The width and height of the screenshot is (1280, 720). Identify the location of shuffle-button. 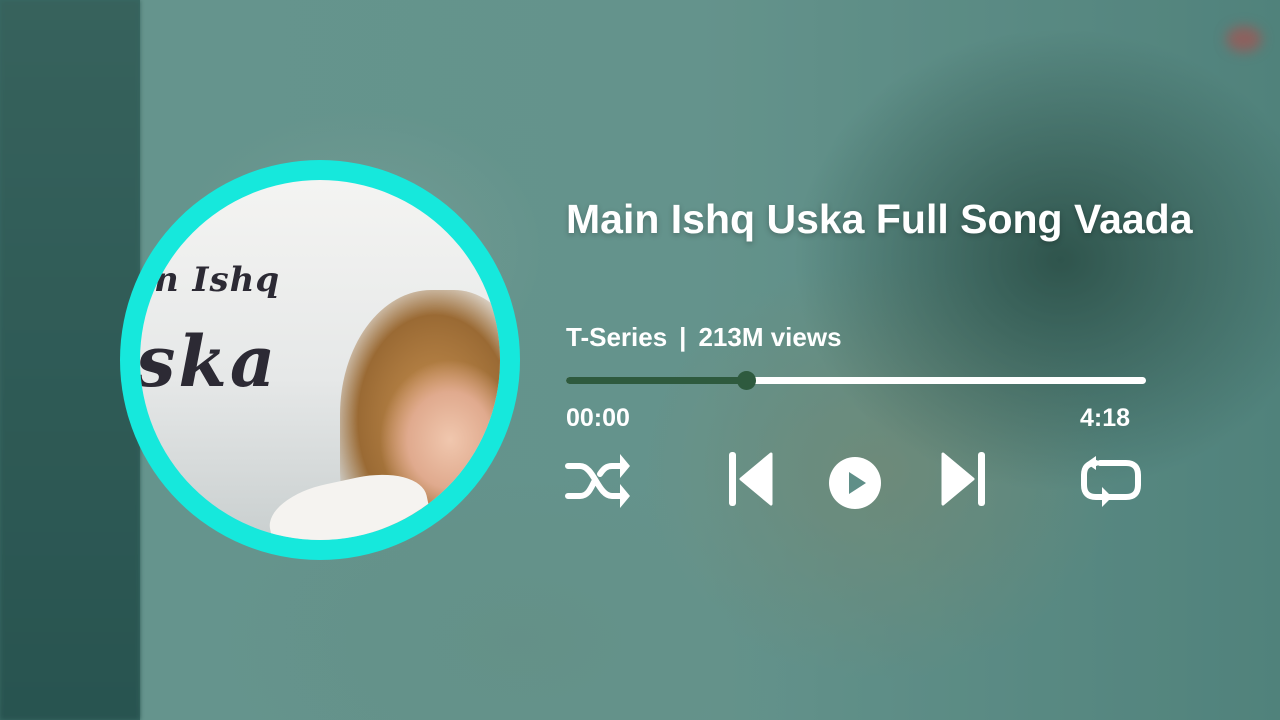
(598, 481).